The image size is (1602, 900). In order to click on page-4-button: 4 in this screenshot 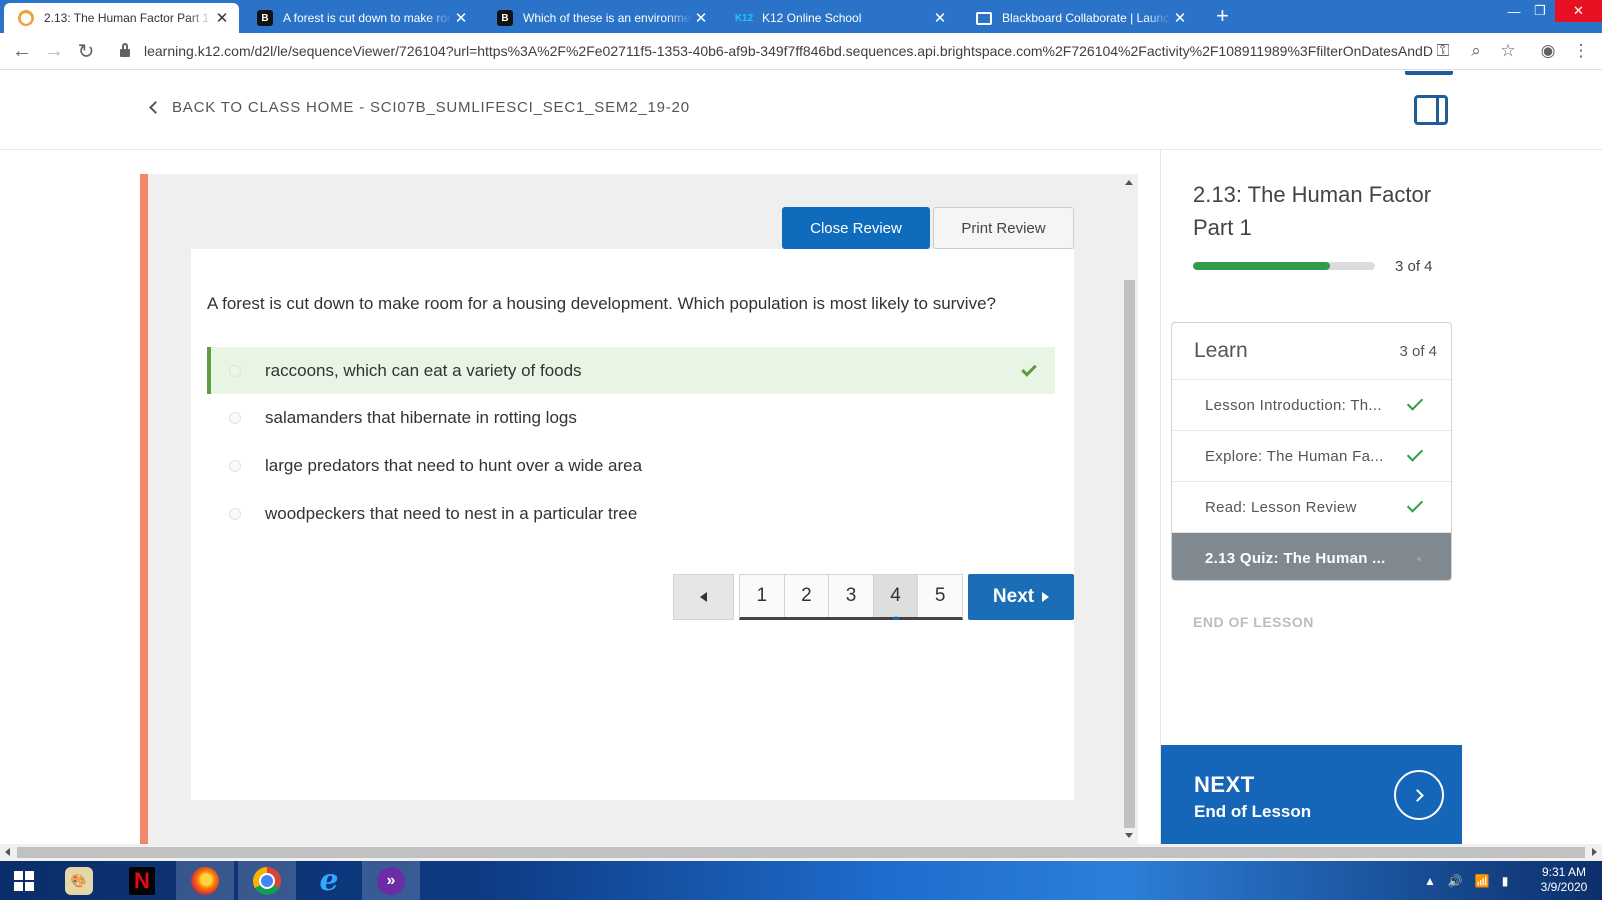, I will do `click(896, 597)`.